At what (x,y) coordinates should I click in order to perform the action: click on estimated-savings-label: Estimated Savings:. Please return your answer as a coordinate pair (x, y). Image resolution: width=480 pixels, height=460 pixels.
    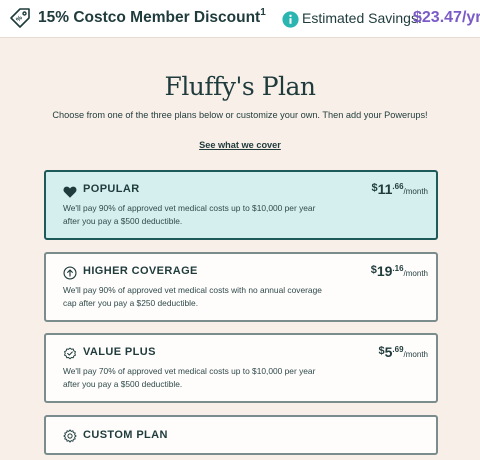
    Looking at the image, I should click on (362, 18).